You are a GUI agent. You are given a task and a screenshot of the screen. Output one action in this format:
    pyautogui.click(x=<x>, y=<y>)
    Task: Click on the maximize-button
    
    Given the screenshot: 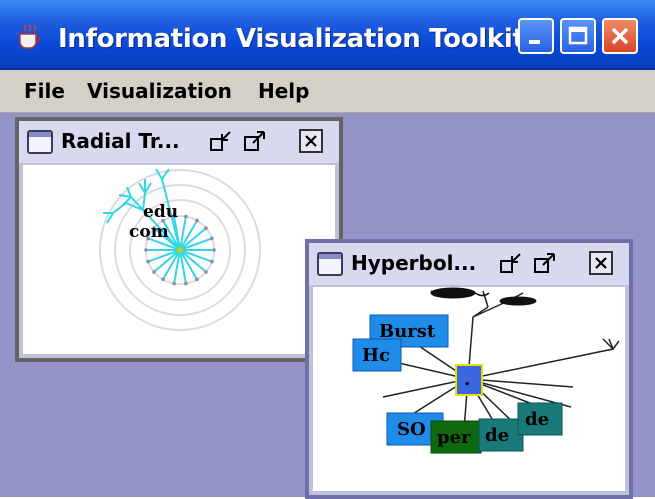 What is the action you would take?
    pyautogui.click(x=578, y=36)
    